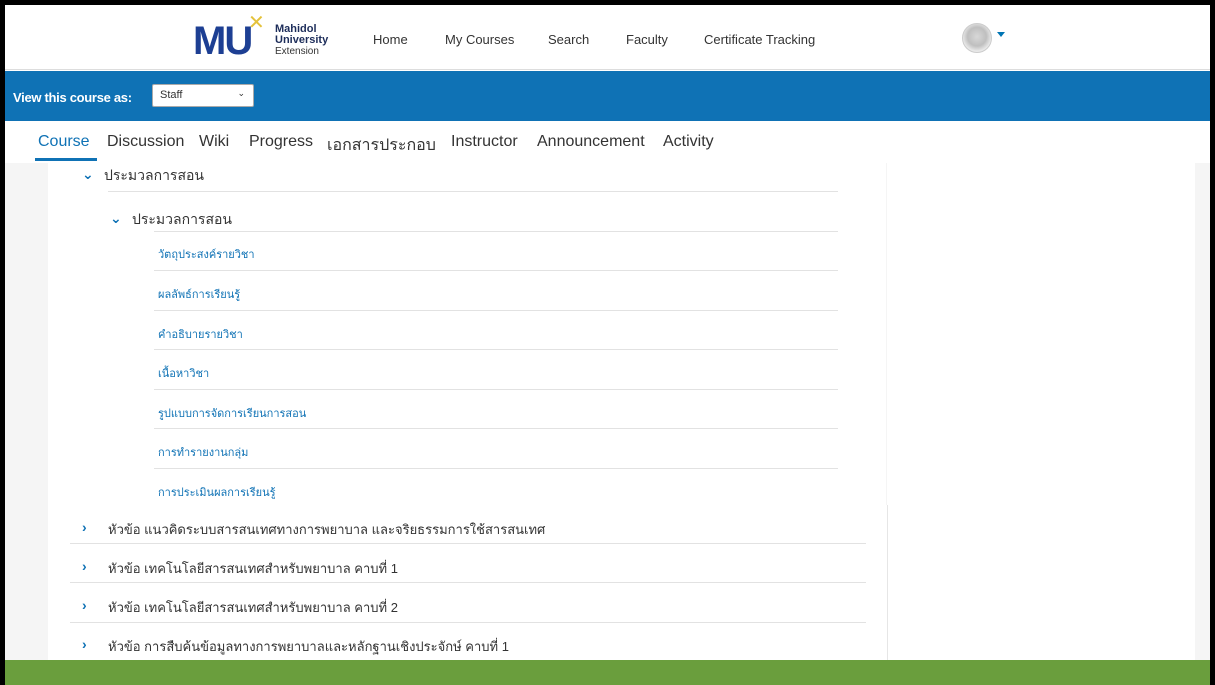  I want to click on tab-documents: เอกสารประกอบ, so click(381, 145).